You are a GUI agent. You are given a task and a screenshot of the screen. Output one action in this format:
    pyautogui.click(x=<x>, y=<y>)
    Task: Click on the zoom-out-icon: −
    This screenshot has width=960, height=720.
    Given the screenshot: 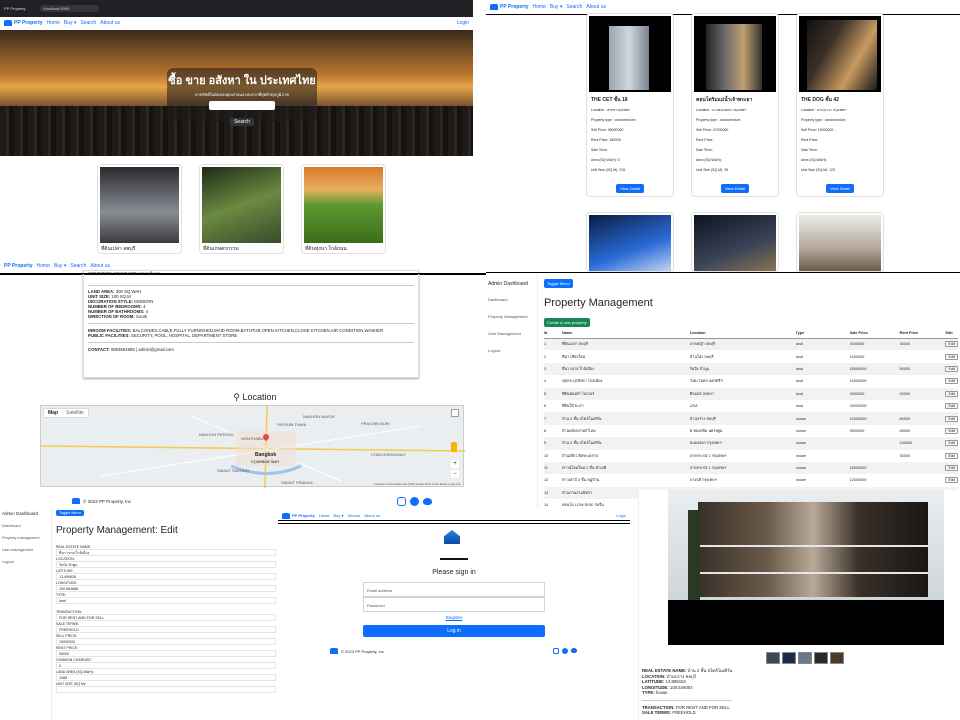 What is the action you would take?
    pyautogui.click(x=455, y=474)
    